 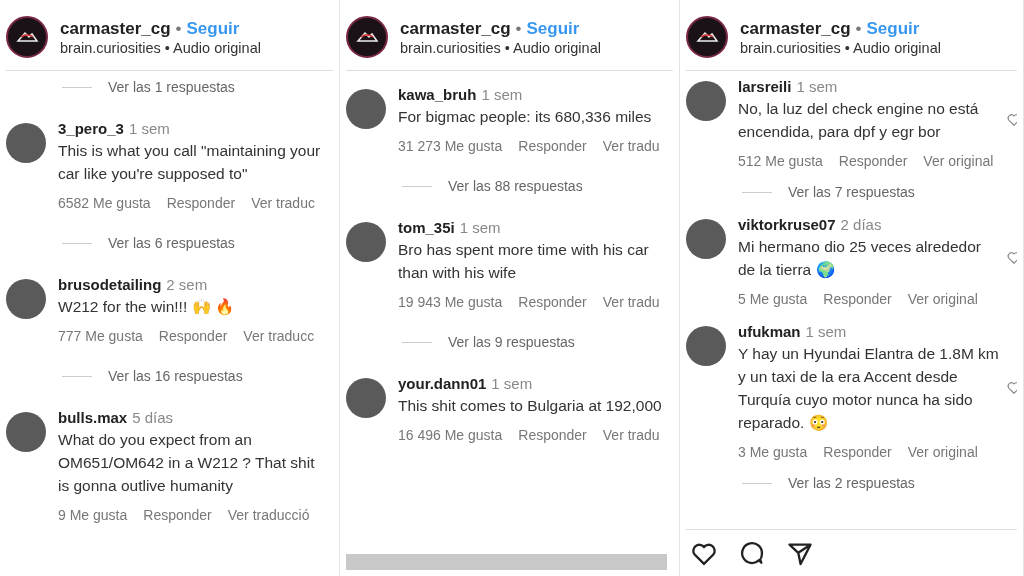 What do you see at coordinates (450, 302) in the screenshot?
I see `likes-count: 19 943 Me gusta` at bounding box center [450, 302].